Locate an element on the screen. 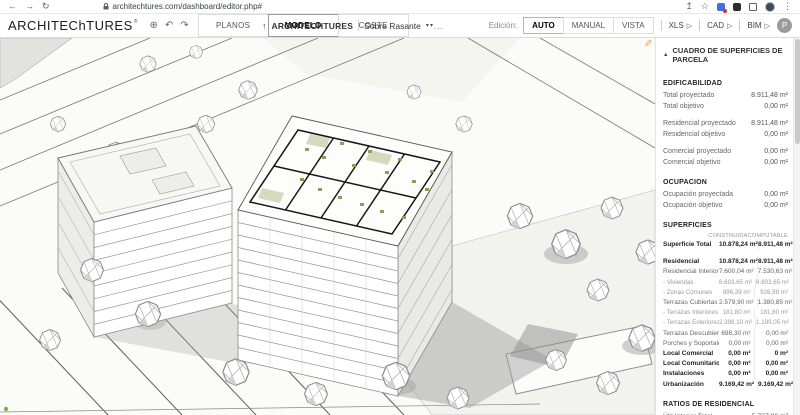  table-row: Terrazas Descubiertas698,30 m² 0,00 m² is located at coordinates (725, 333).